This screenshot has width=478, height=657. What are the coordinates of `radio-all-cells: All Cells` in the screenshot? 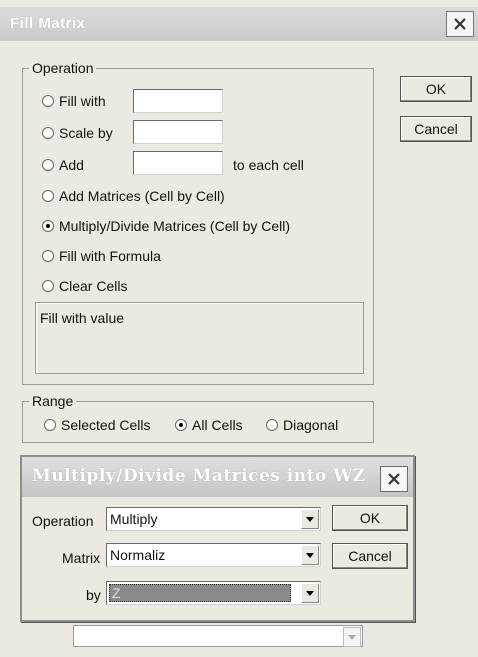 It's located at (209, 425).